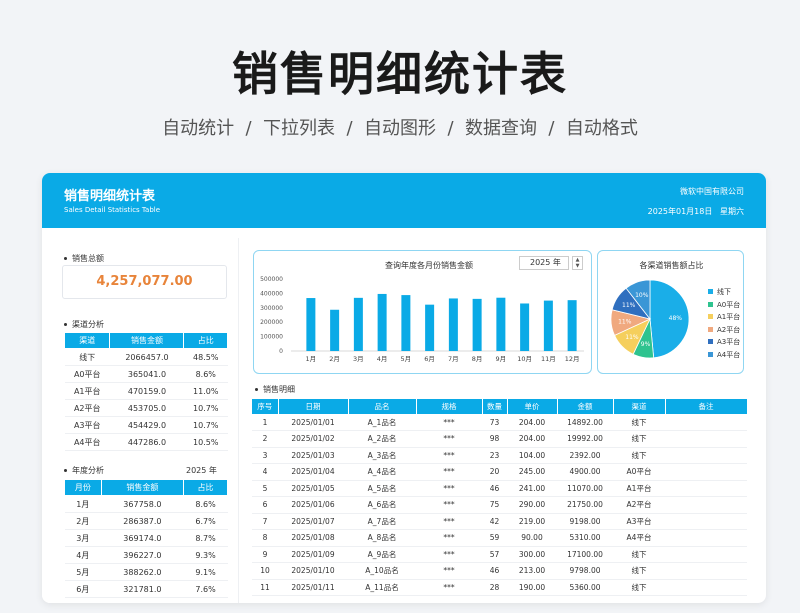 The height and width of the screenshot is (613, 800). I want to click on table-cell: 59, so click(494, 538).